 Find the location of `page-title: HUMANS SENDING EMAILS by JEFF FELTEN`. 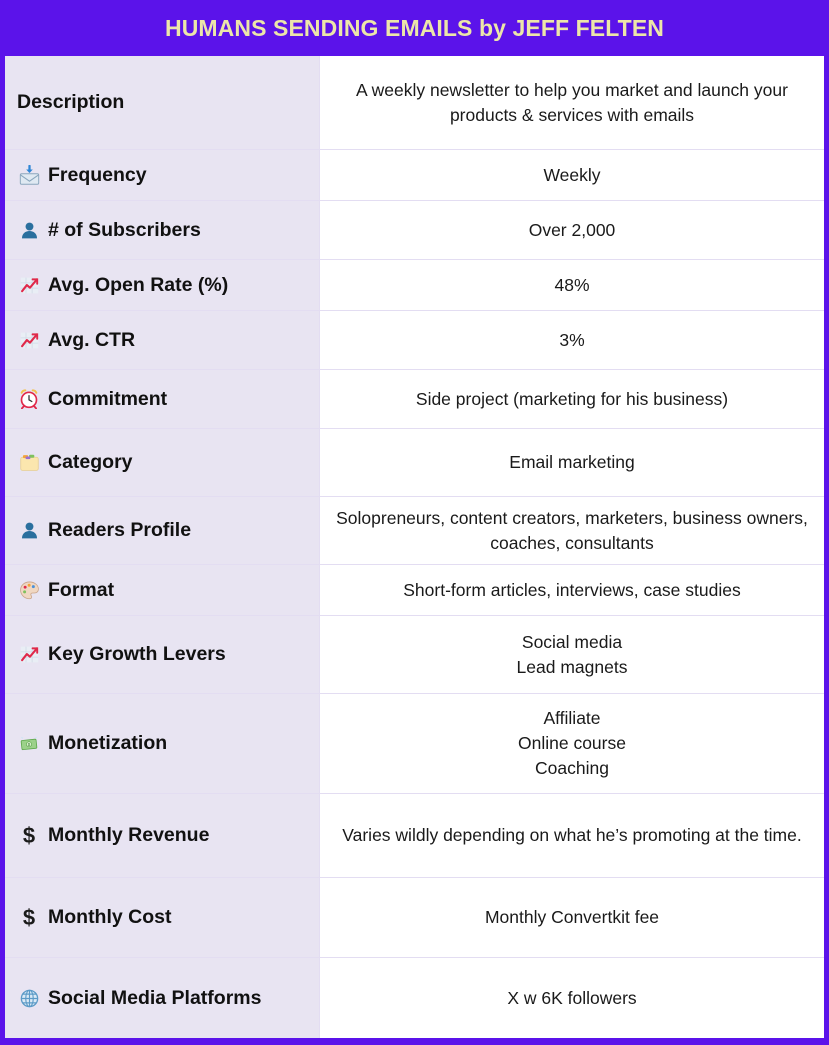

page-title: HUMANS SENDING EMAILS by JEFF FELTEN is located at coordinates (414, 27).